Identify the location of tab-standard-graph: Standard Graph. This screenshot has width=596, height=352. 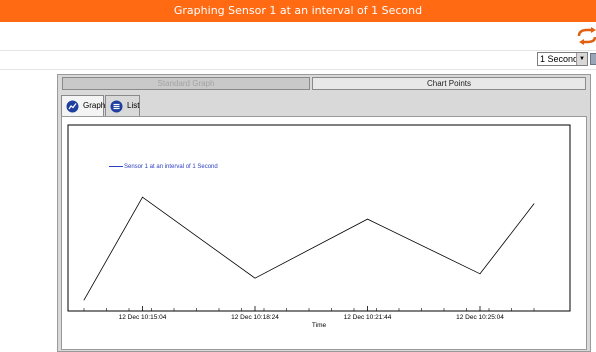
(186, 83).